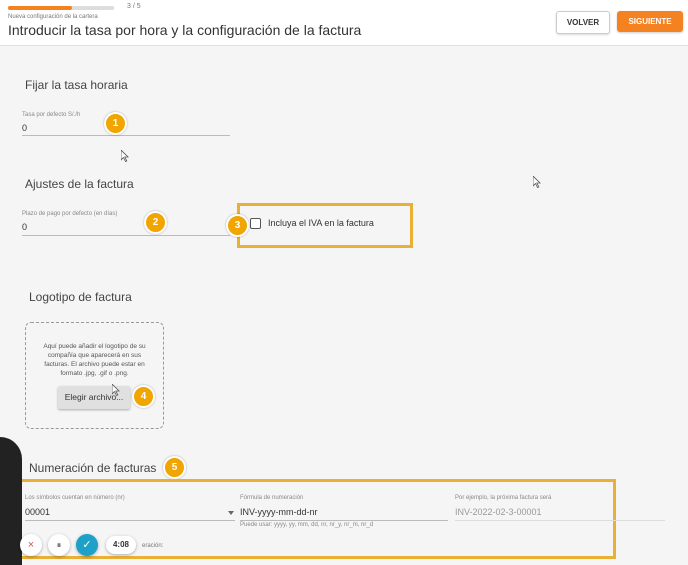 The image size is (688, 565). Describe the element at coordinates (279, 512) in the screenshot. I see `formula-input: INV-yyyy-mm-dd-nr` at that location.